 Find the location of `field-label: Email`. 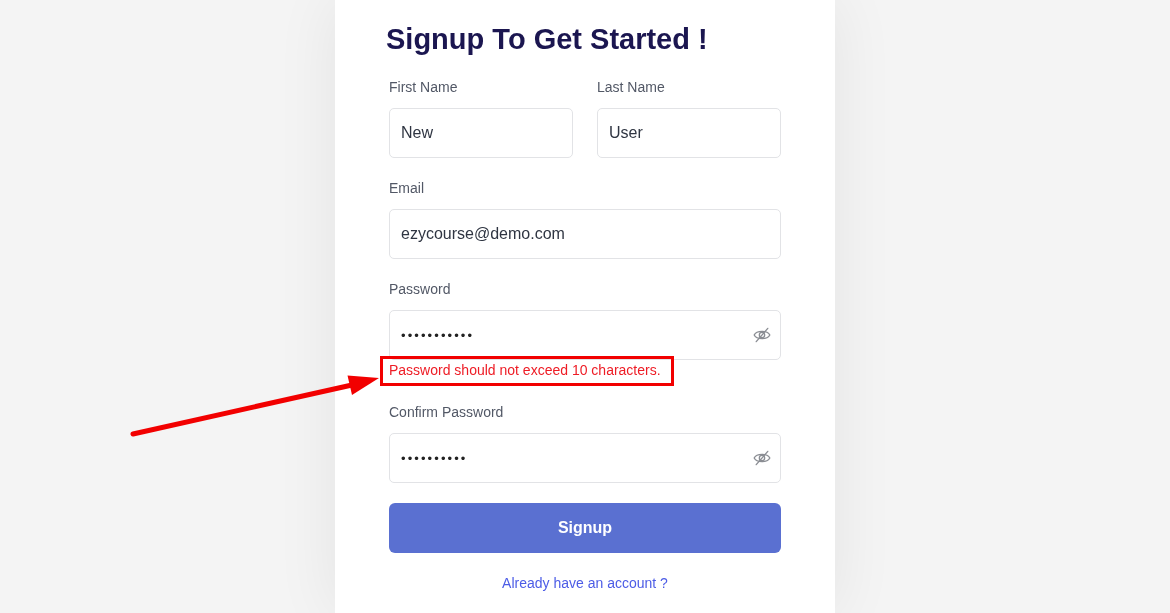

field-label: Email is located at coordinates (407, 188).